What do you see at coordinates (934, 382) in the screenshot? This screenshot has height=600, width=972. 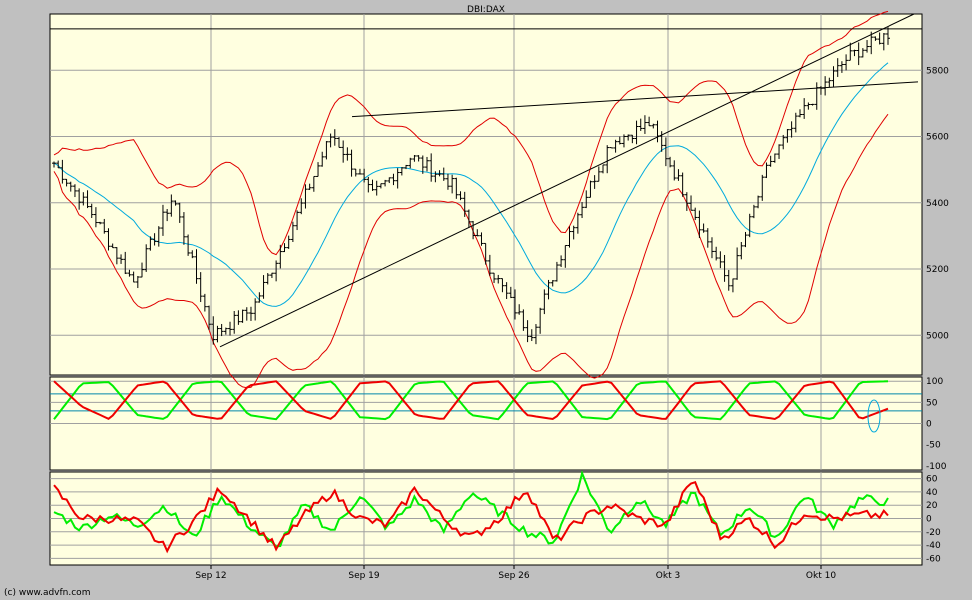 I see `oscillator-1-tick-label: 100` at bounding box center [934, 382].